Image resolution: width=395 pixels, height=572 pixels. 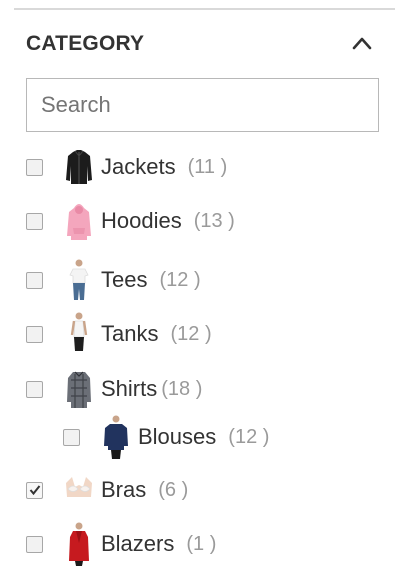 What do you see at coordinates (79, 280) in the screenshot?
I see `tee-icon` at bounding box center [79, 280].